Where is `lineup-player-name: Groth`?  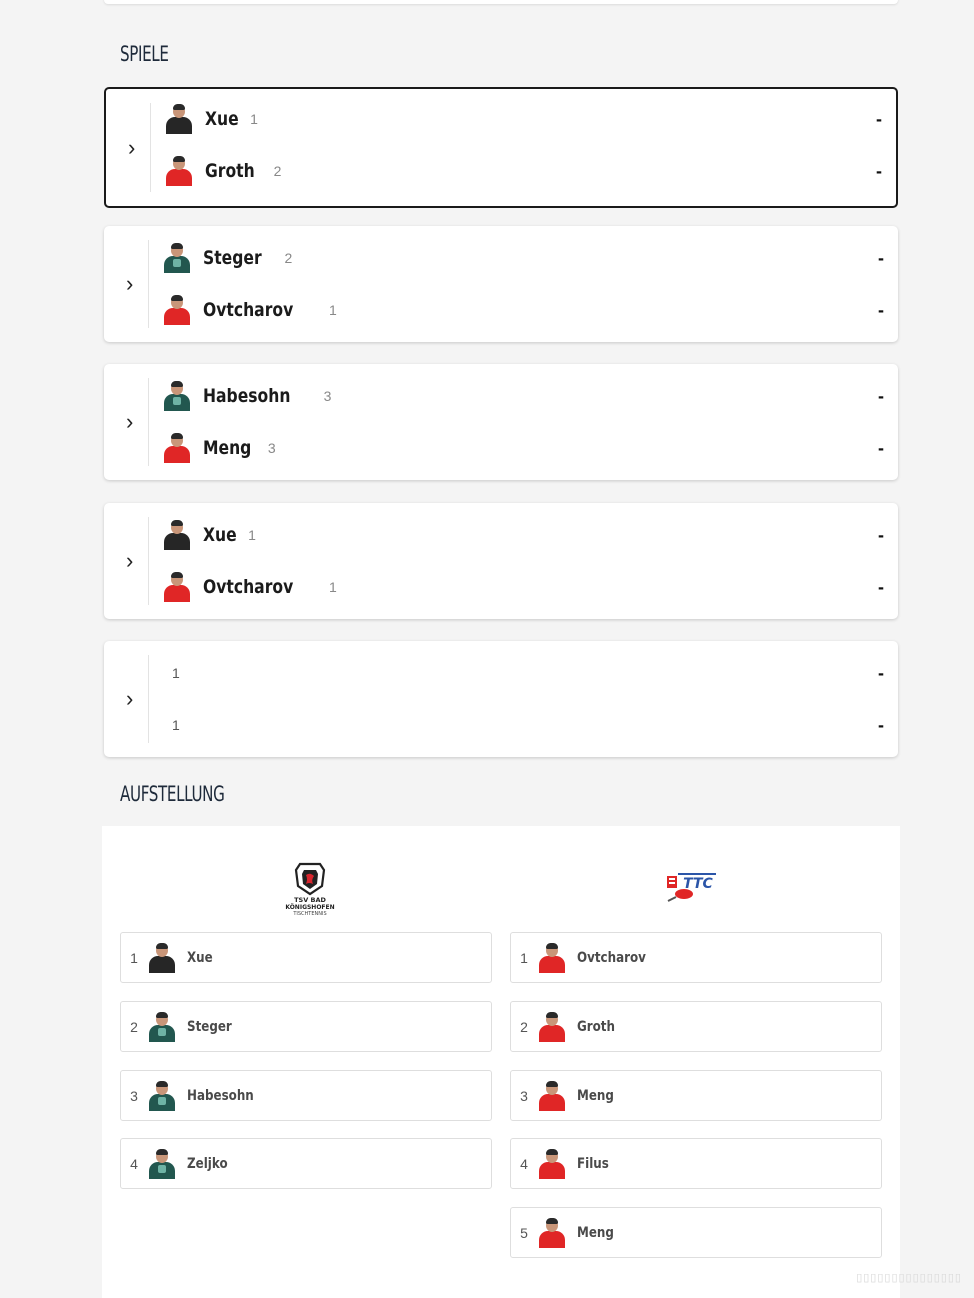 lineup-player-name: Groth is located at coordinates (596, 1026).